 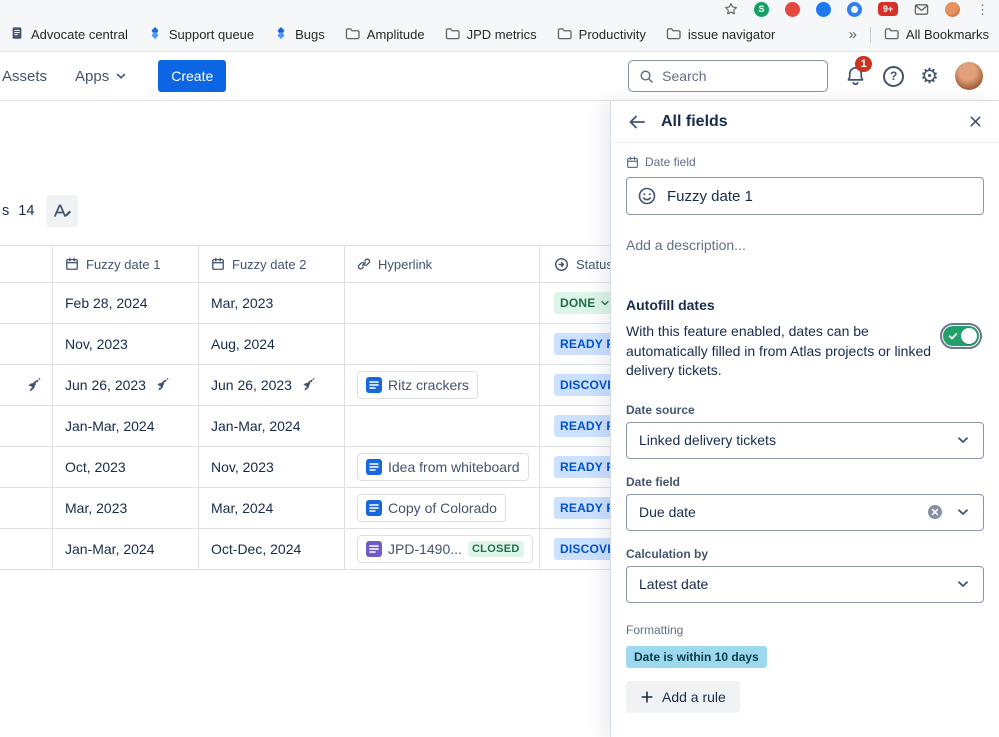 I want to click on bookmark-folder-amplitude: Amplitude, so click(x=385, y=35).